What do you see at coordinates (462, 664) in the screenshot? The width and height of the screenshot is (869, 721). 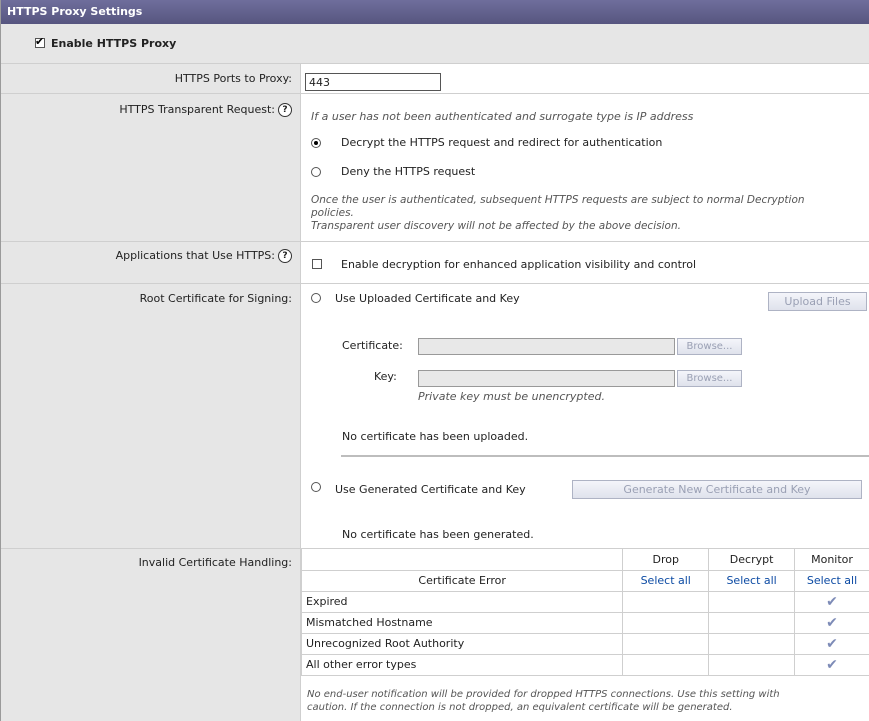 I see `error-all-other: All other error types` at bounding box center [462, 664].